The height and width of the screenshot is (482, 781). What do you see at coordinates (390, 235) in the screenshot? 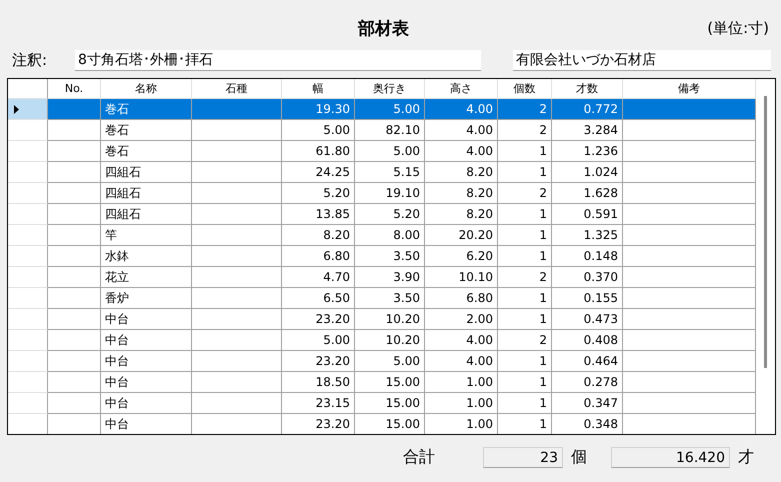
I see `table-cell: 8.00` at bounding box center [390, 235].